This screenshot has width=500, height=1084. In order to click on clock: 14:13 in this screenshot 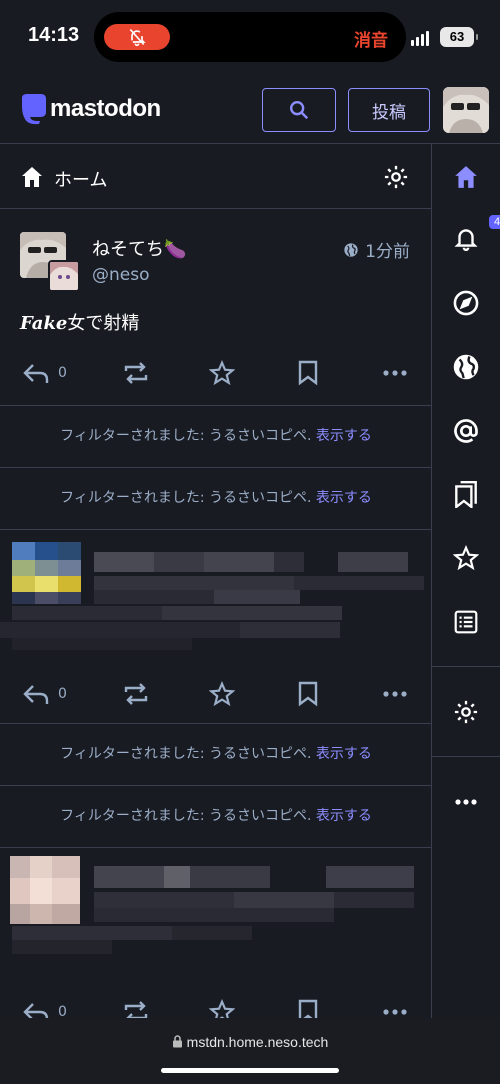, I will do `click(54, 35)`.